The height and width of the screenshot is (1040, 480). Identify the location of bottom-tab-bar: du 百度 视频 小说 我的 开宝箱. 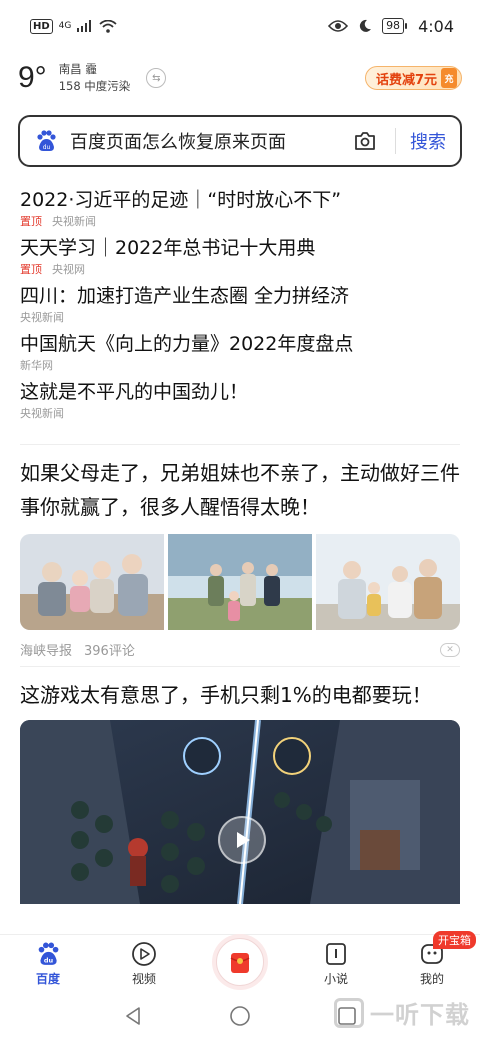
(240, 961).